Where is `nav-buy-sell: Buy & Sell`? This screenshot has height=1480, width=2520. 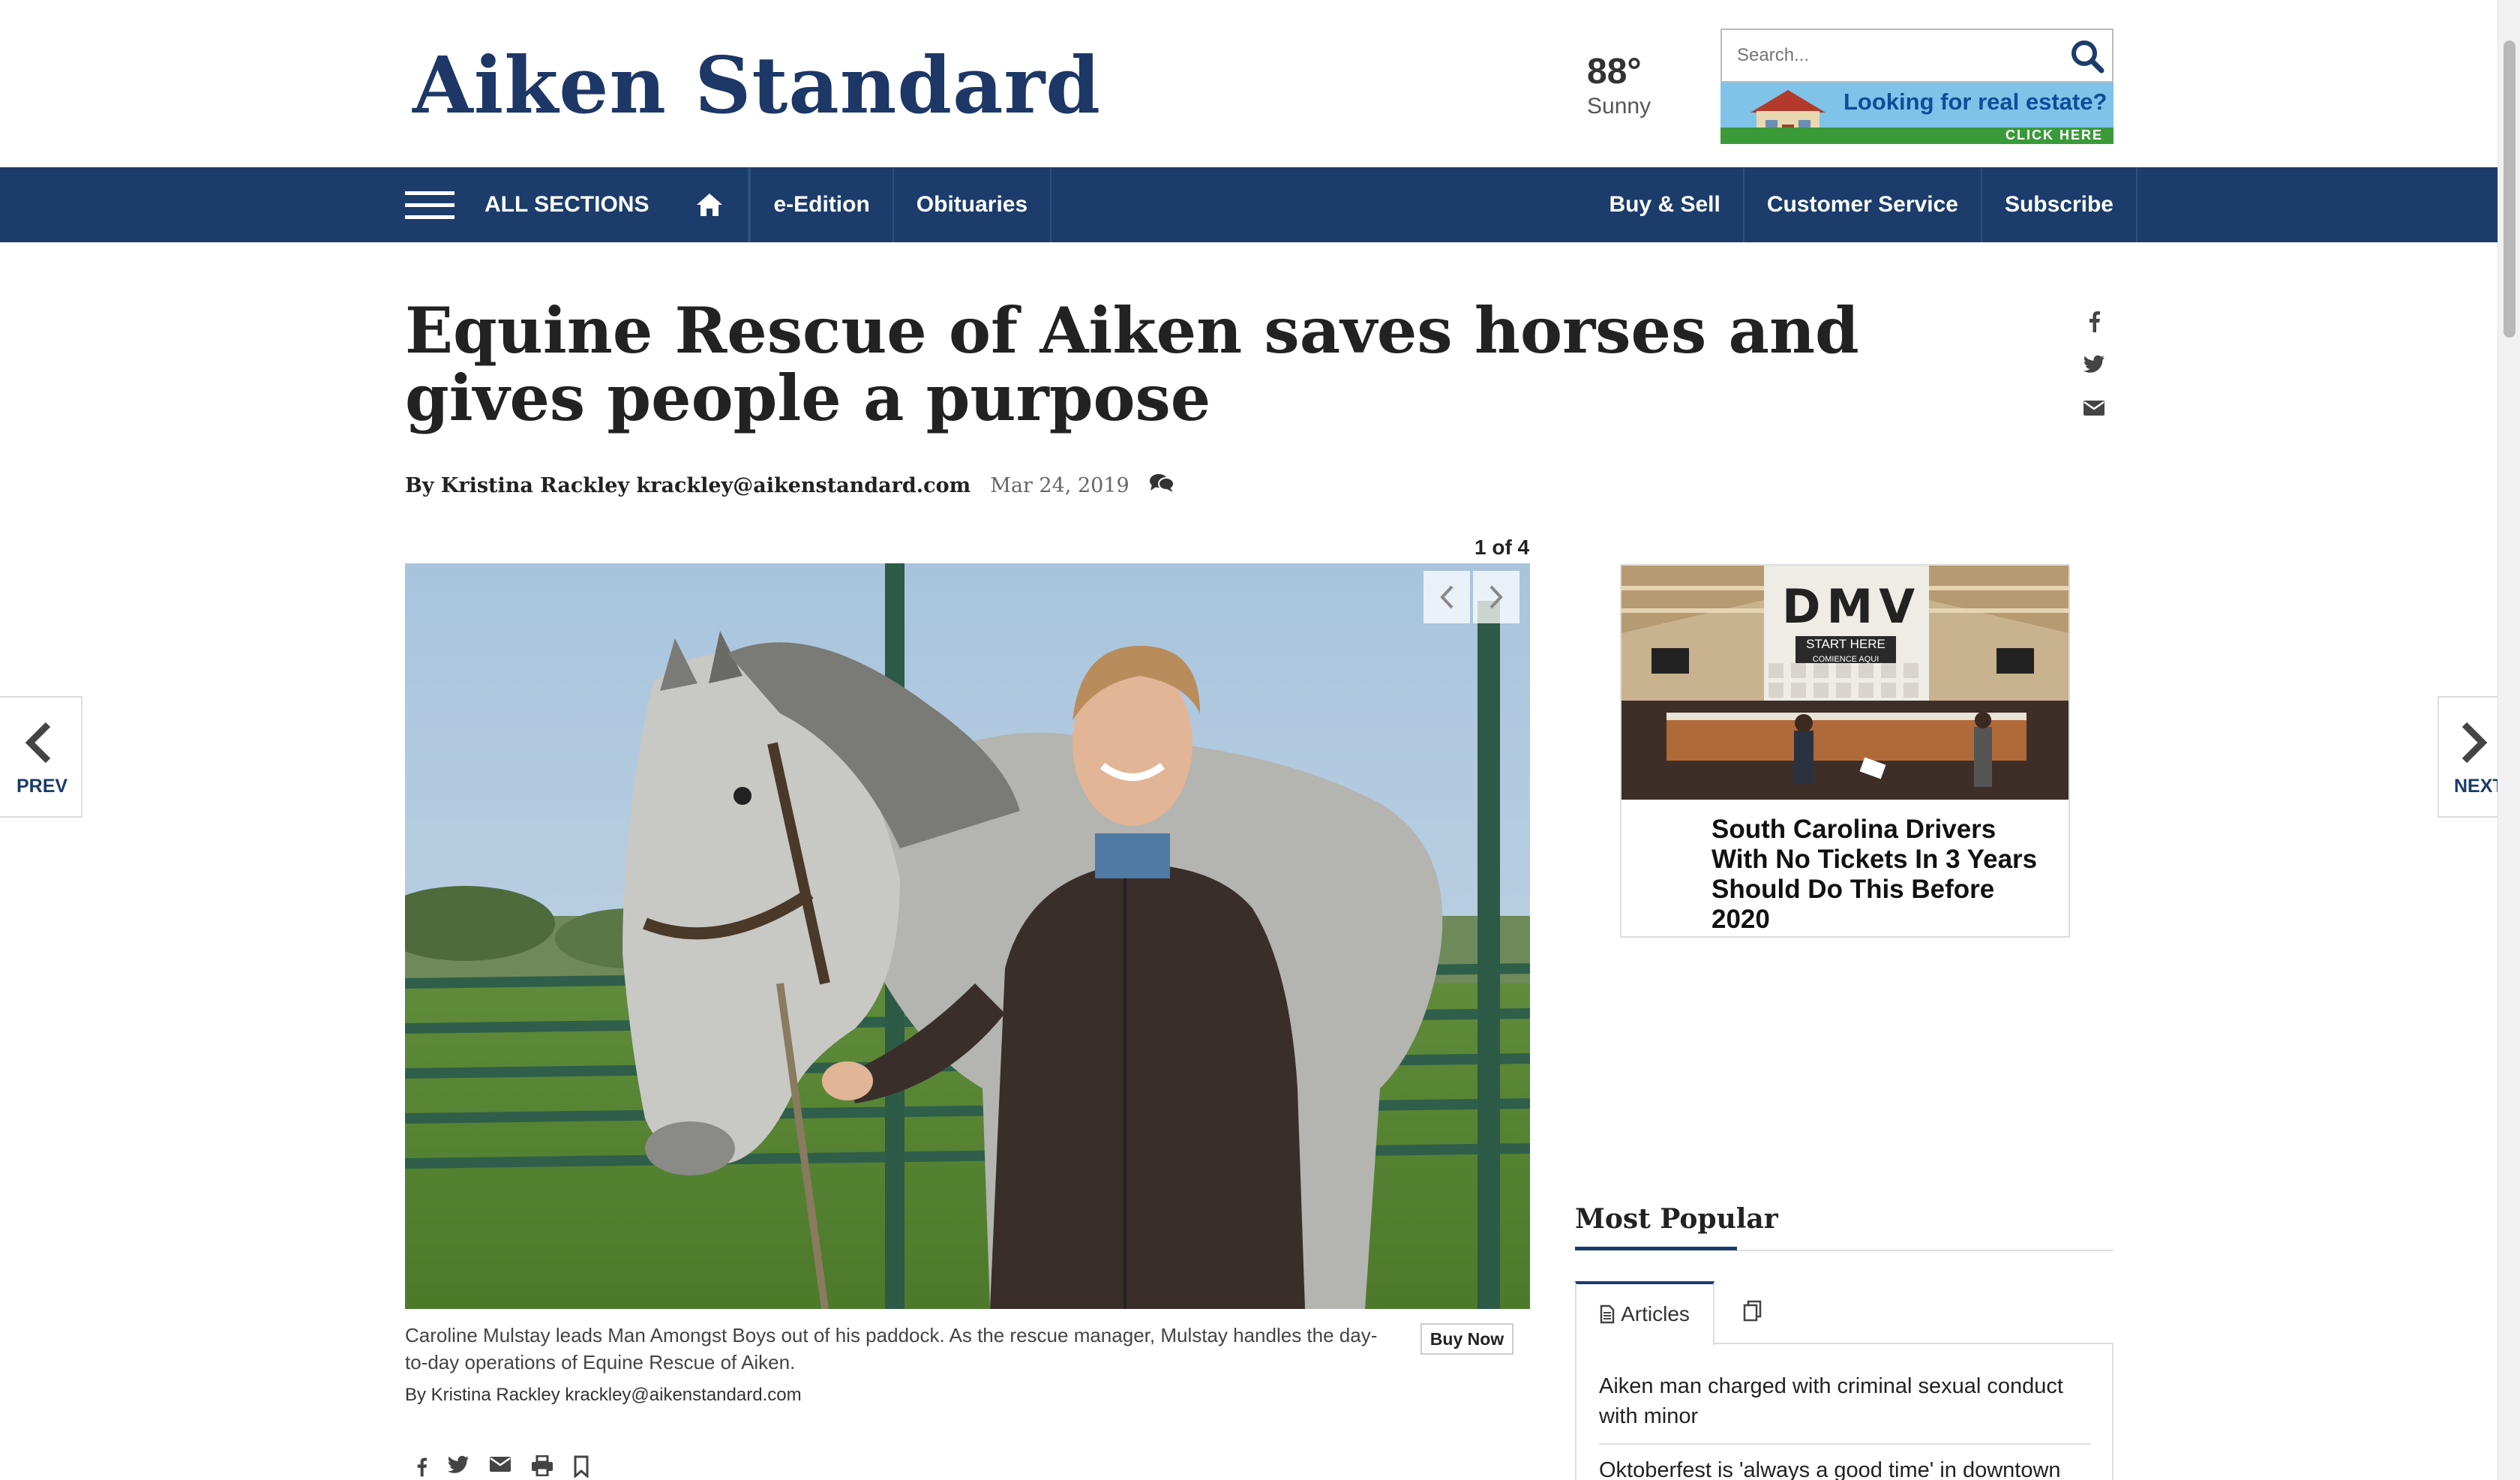 nav-buy-sell: Buy & Sell is located at coordinates (1664, 205).